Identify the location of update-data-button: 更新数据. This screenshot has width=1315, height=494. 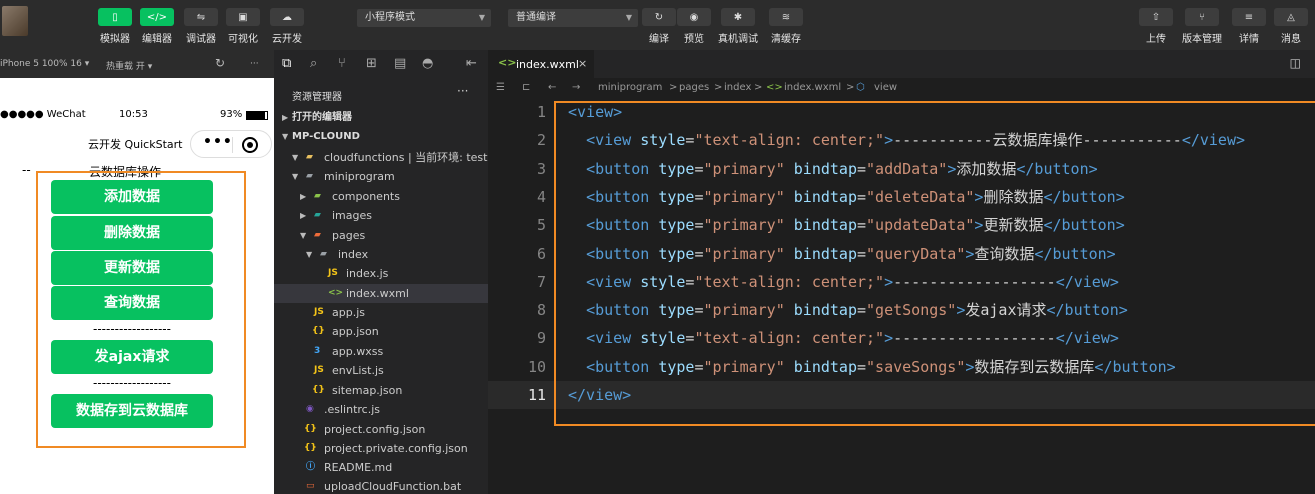
(132, 268).